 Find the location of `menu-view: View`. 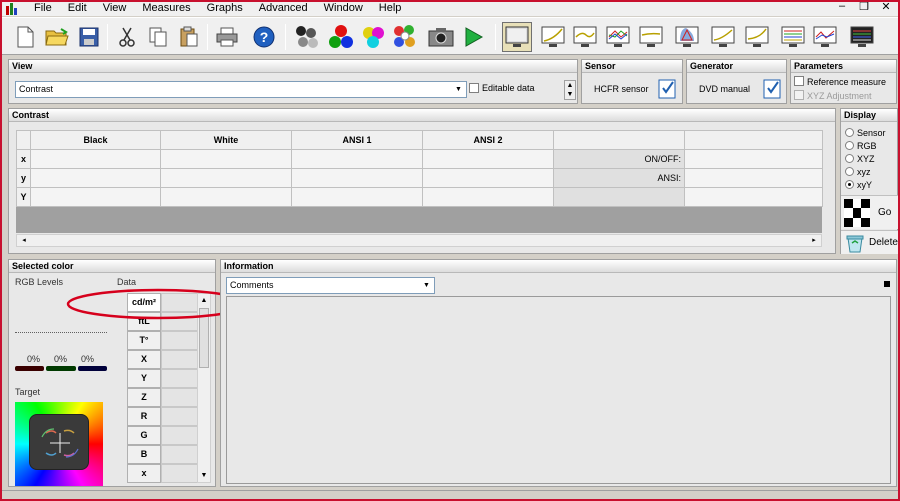

menu-view: View is located at coordinates (115, 8).